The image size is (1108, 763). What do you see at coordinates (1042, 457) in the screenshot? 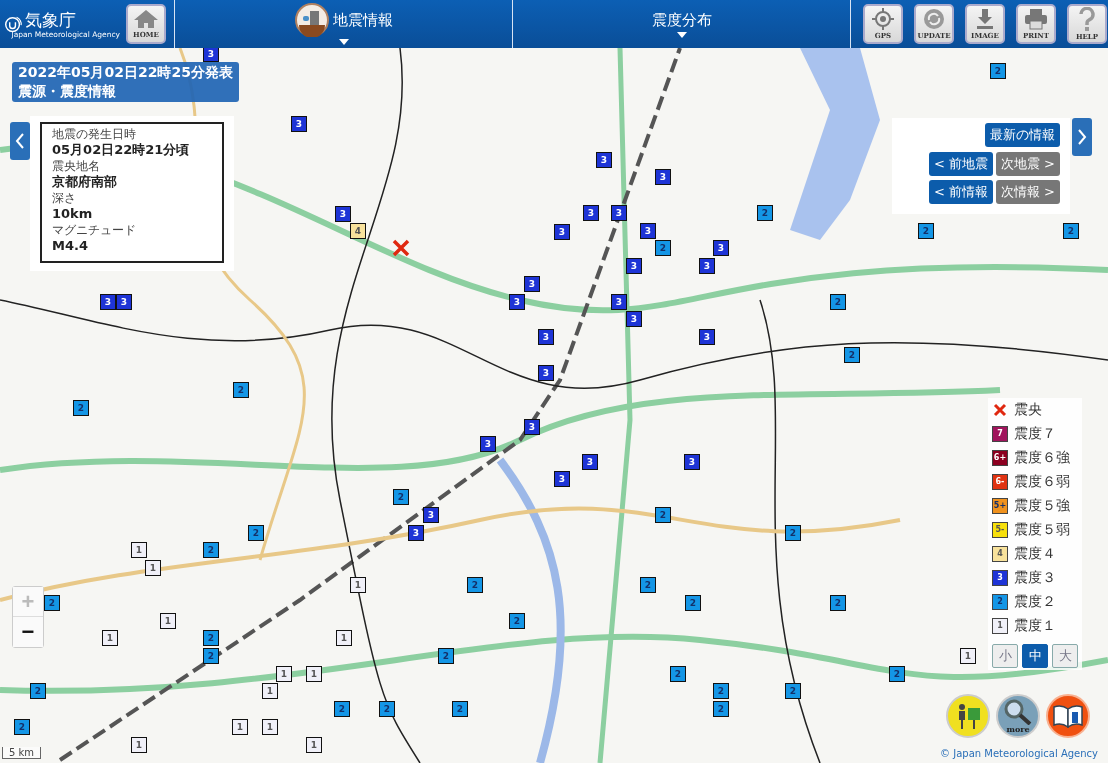
I see `legend-label: 震度６強` at bounding box center [1042, 457].